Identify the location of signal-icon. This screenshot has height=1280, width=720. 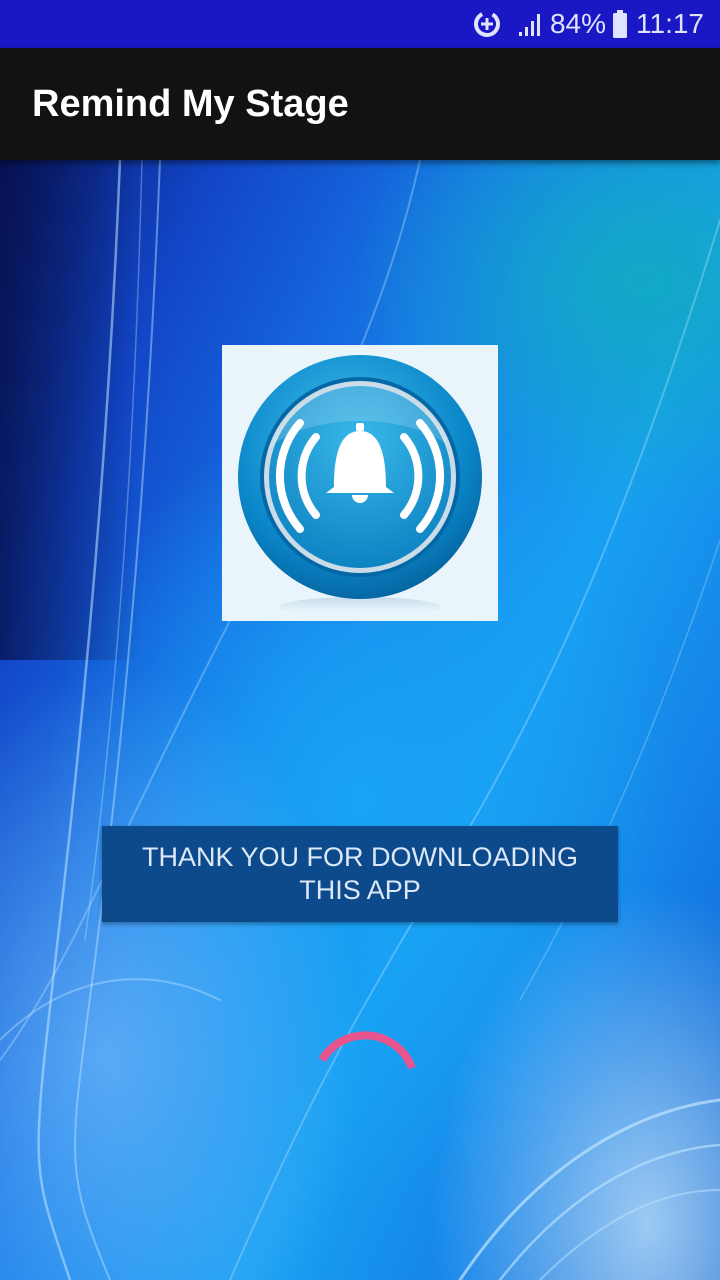
(531, 24).